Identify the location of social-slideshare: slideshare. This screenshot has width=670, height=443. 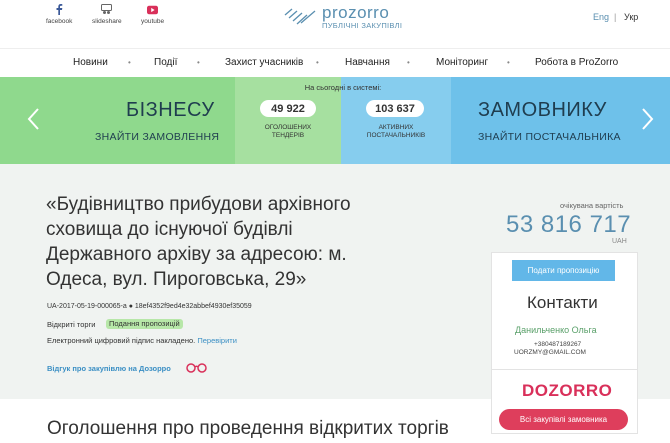
(107, 14).